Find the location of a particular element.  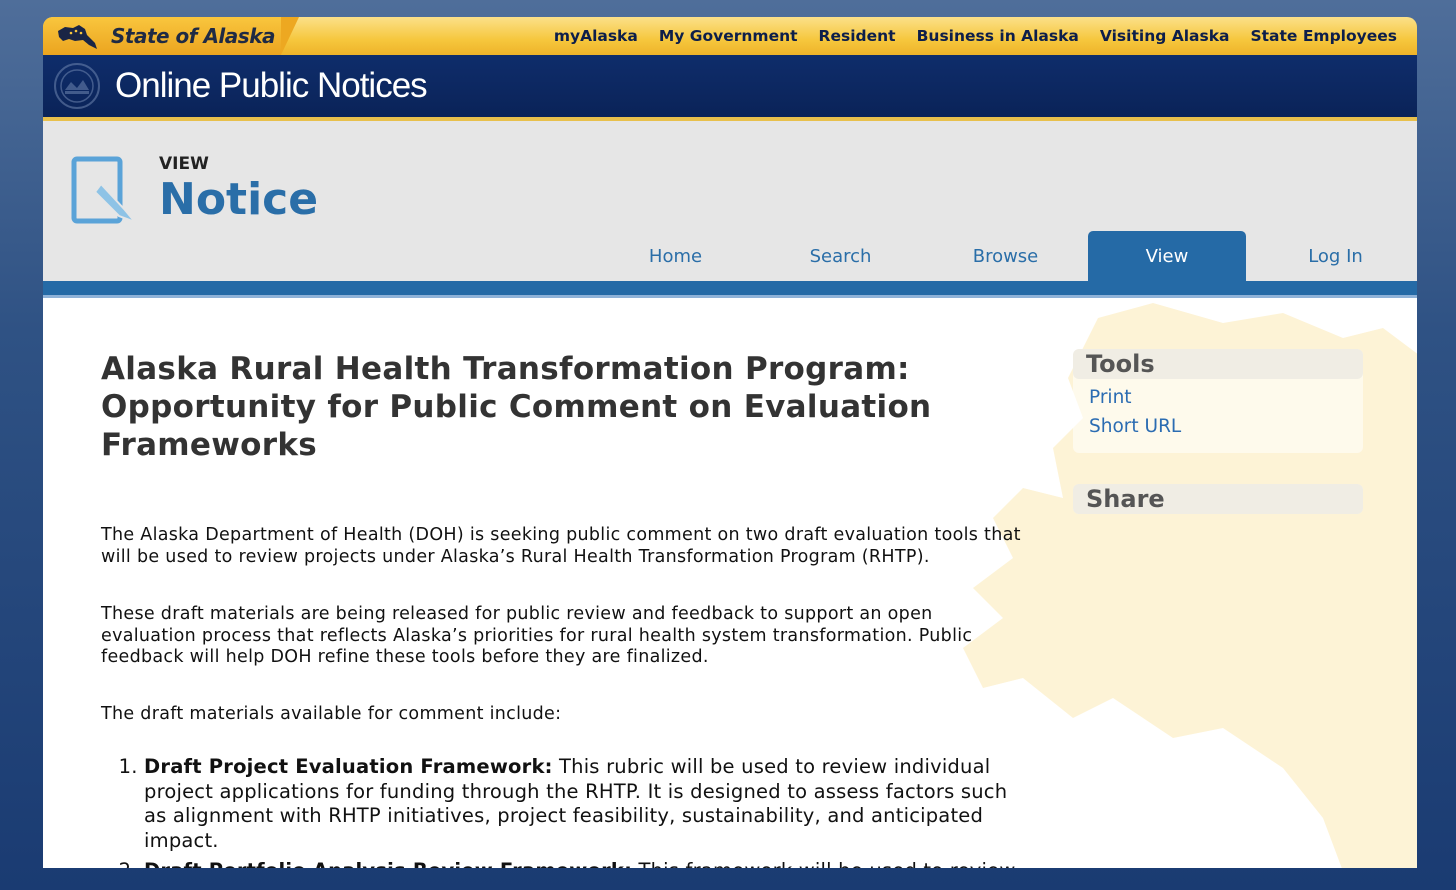

page-title: Notice is located at coordinates (239, 199).